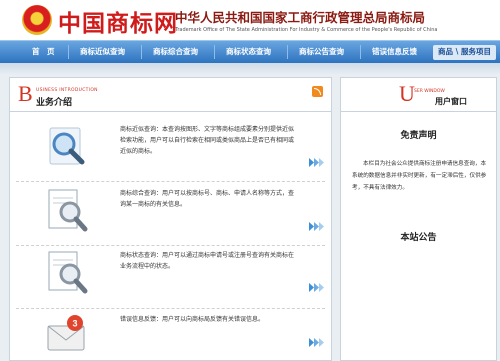 The height and width of the screenshot is (361, 500). I want to click on decorative-band, so click(250, 69).